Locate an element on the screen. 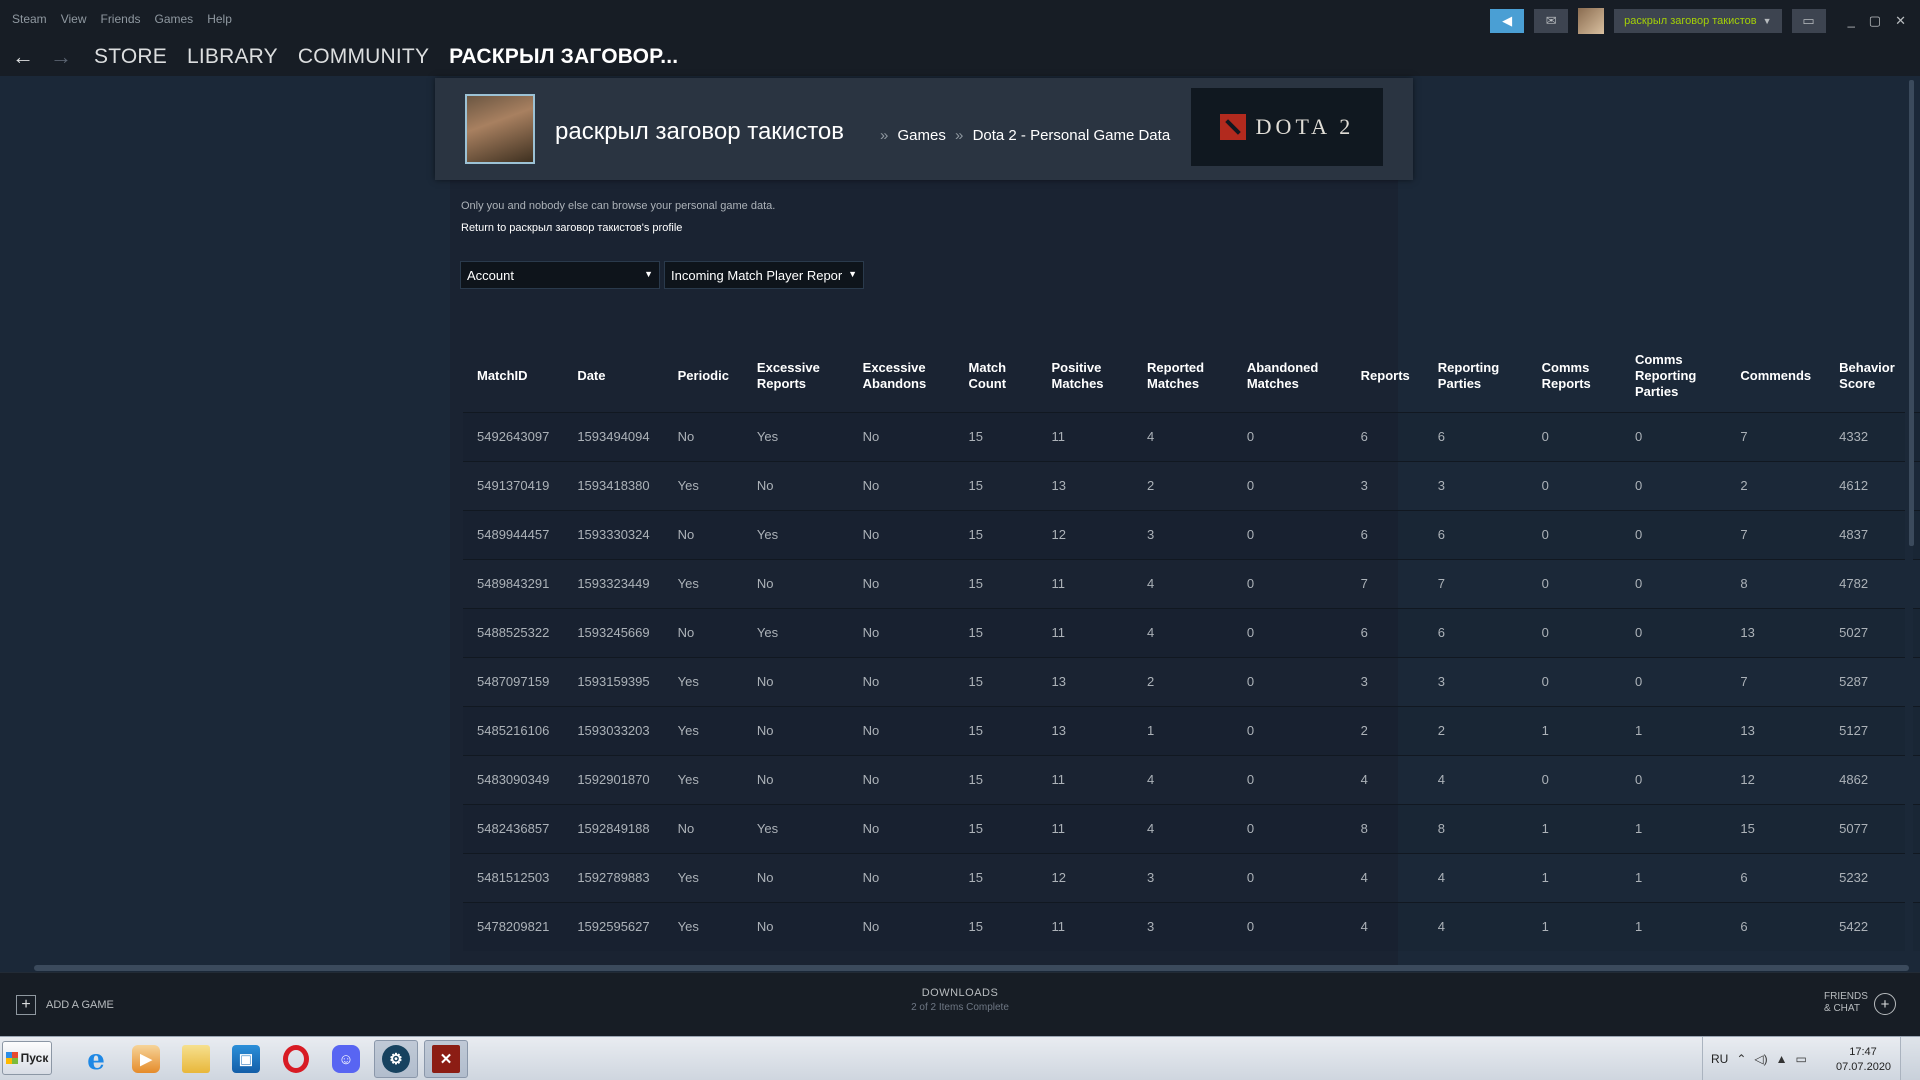 This screenshot has height=1080, width=1920. menu-steam: Steam is located at coordinates (29, 19).